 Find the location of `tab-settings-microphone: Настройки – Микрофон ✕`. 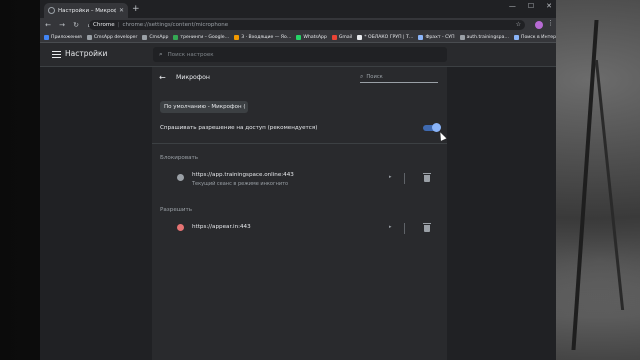

tab-settings-microphone: Настройки – Микрофон ✕ is located at coordinates (86, 10).